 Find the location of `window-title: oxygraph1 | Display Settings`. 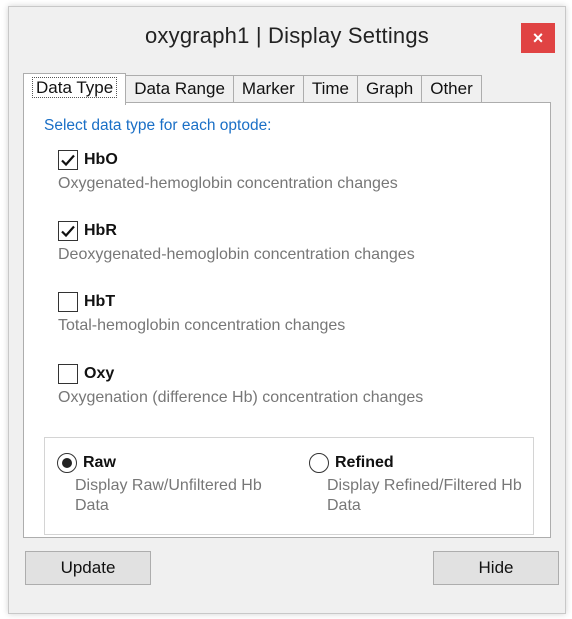

window-title: oxygraph1 | Display Settings is located at coordinates (287, 35).